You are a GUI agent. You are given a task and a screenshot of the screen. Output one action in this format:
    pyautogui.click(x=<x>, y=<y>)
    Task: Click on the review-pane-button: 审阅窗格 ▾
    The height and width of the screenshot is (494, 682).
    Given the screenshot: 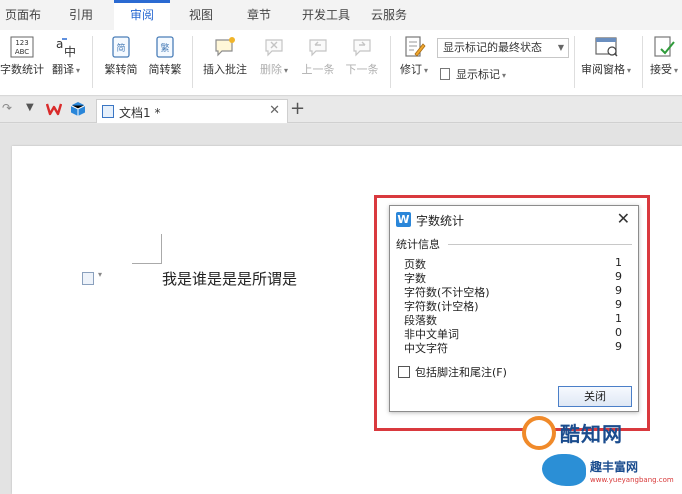 What is the action you would take?
    pyautogui.click(x=606, y=62)
    